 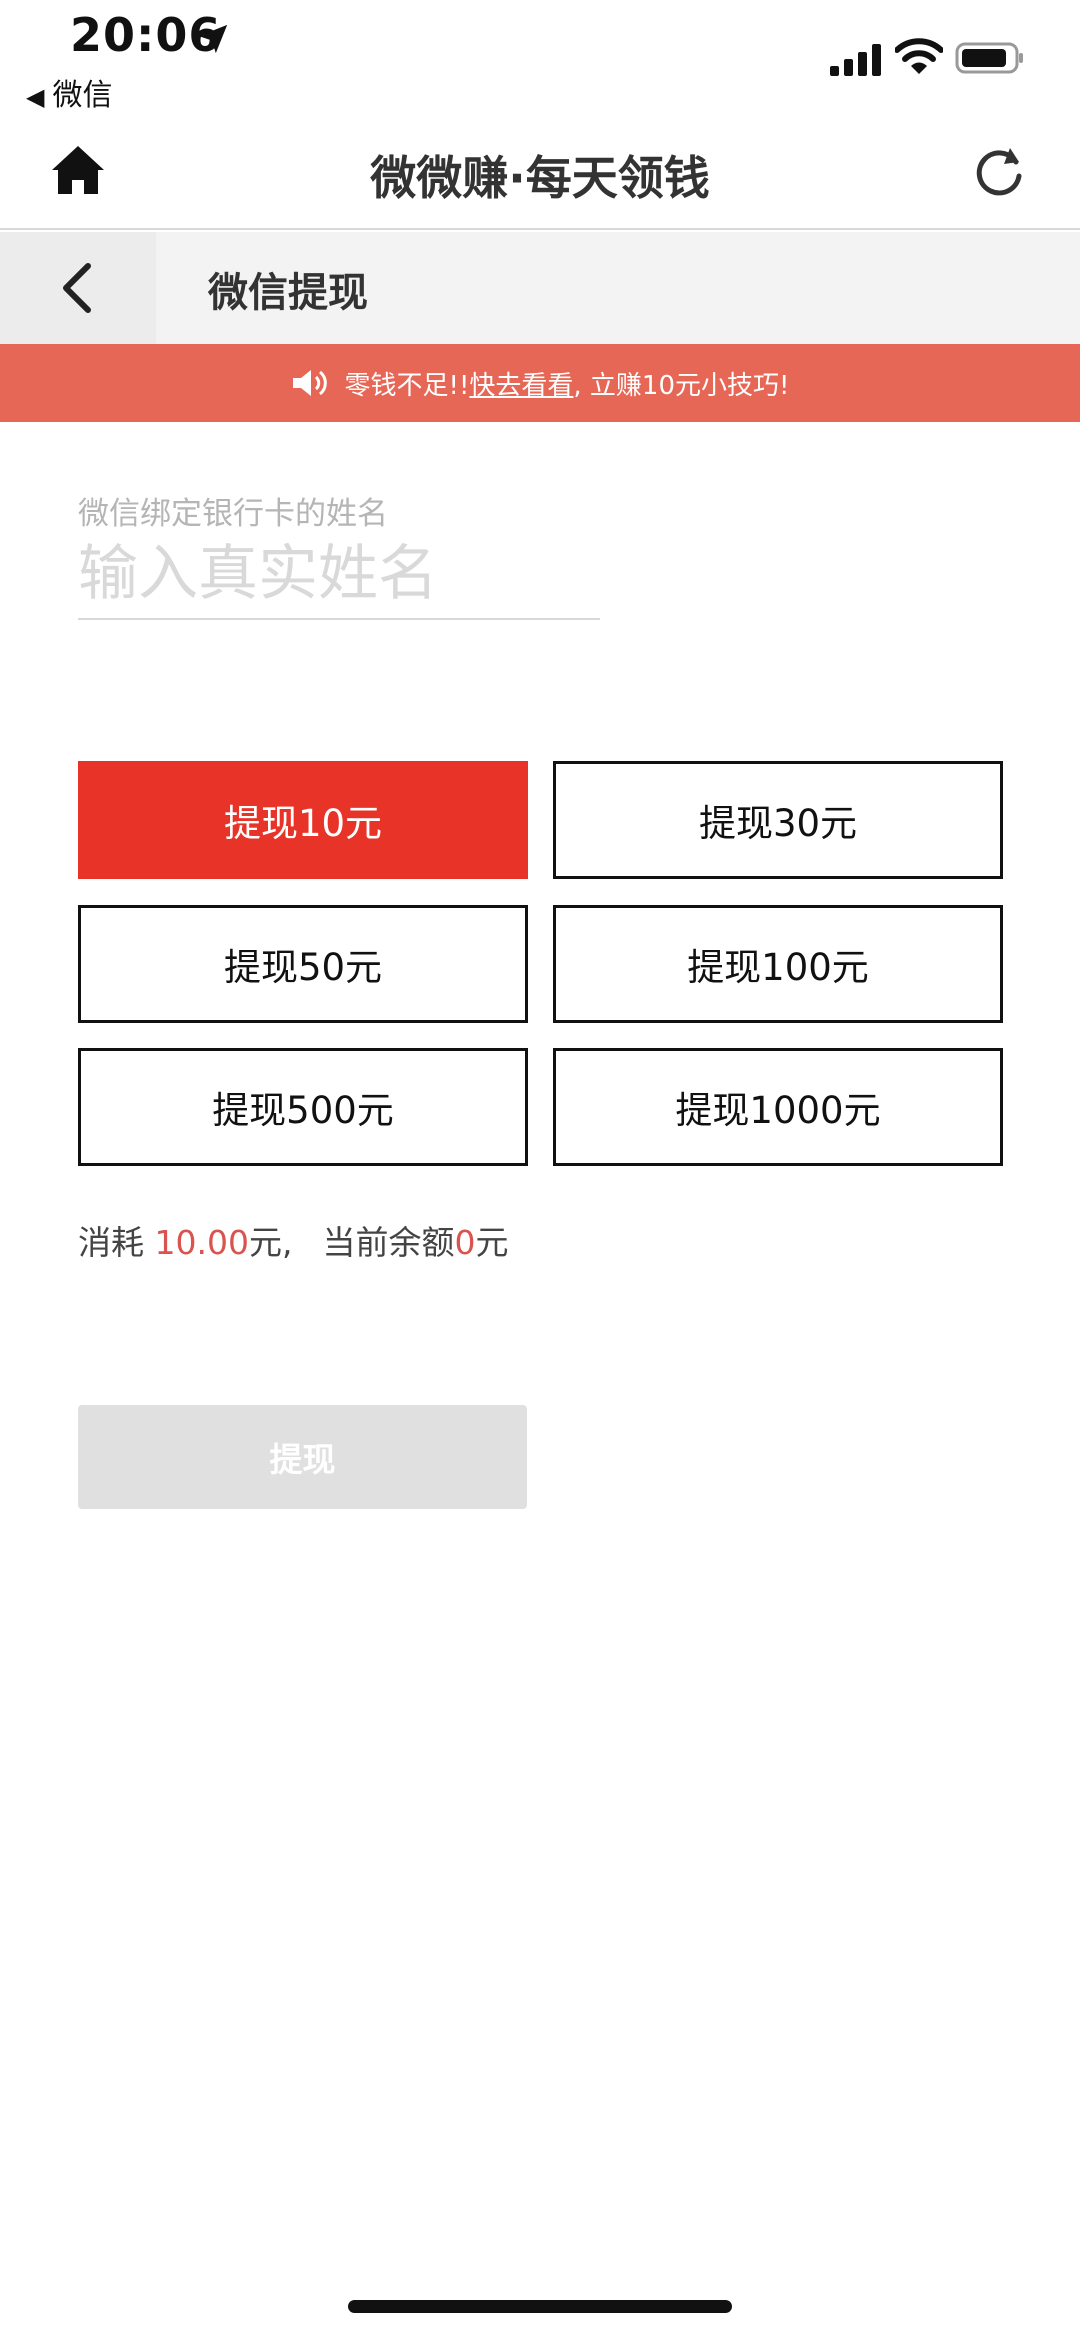 I want to click on notice-link: 快去看看, so click(x=521, y=383).